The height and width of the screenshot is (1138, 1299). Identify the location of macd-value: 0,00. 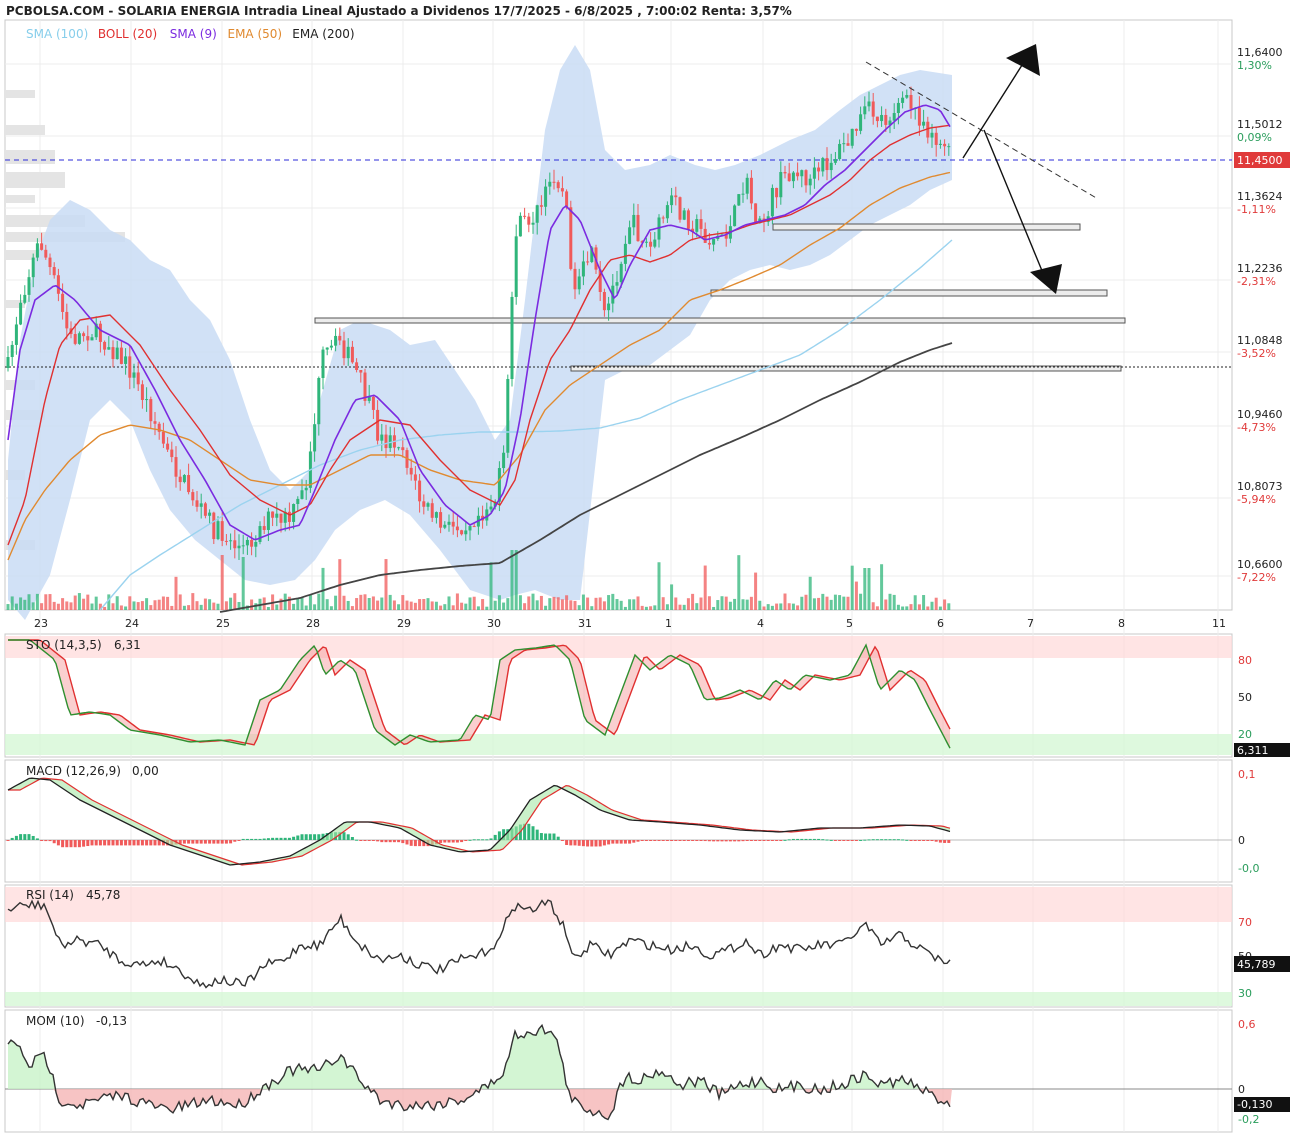
(145, 771).